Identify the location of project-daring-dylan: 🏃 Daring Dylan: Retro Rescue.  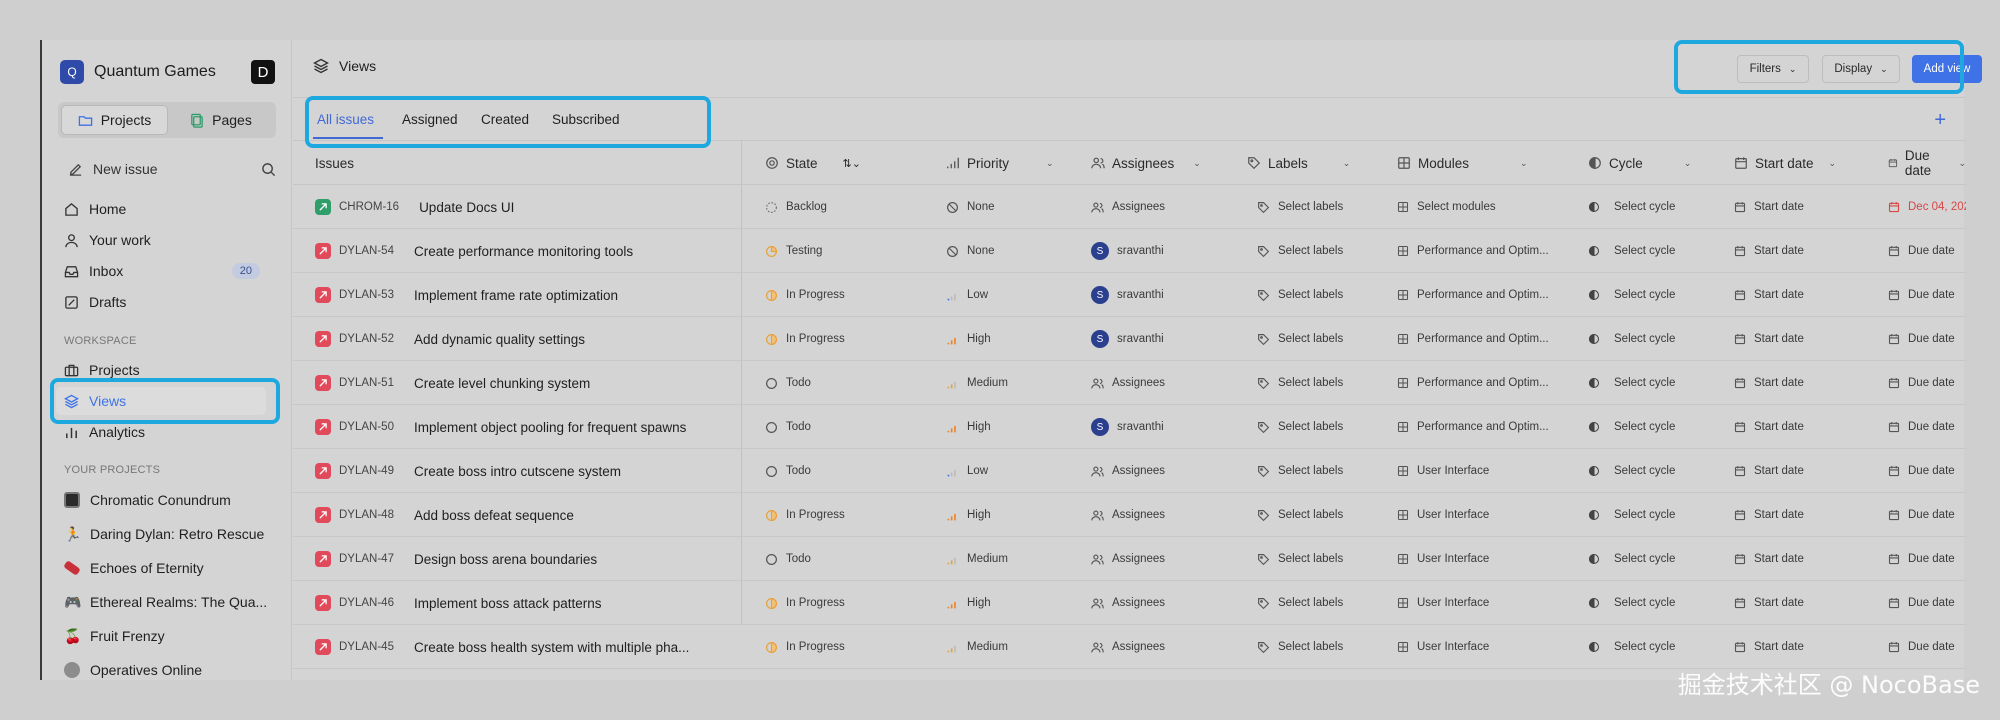
(169, 534).